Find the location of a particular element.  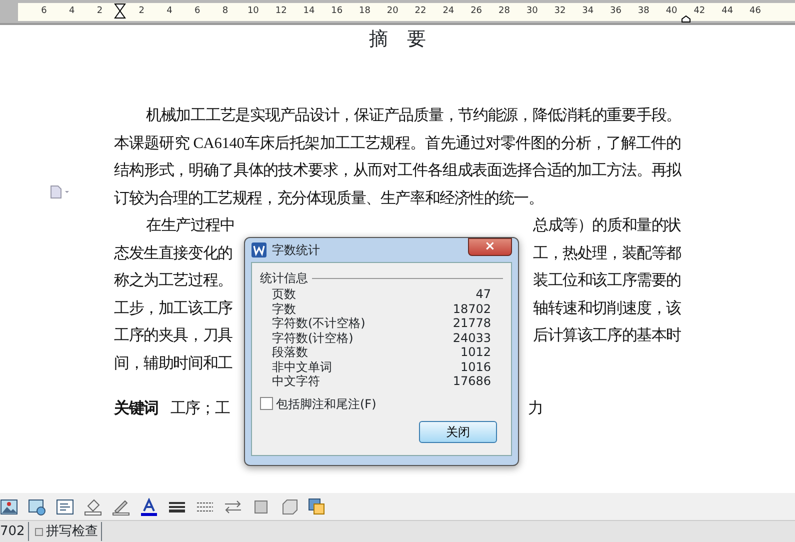

stat-label: 中文字符 is located at coordinates (296, 381).